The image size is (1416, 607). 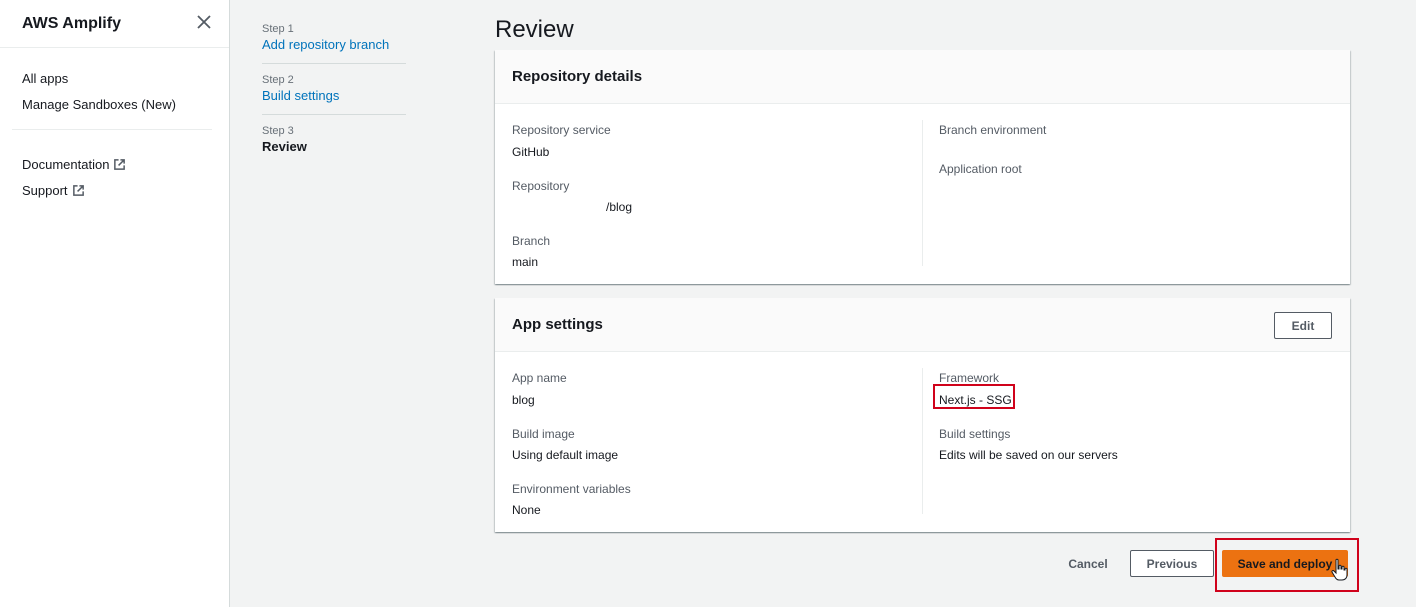 What do you see at coordinates (1028, 455) in the screenshot?
I see `build-settings-value: Edits will be saved on our servers` at bounding box center [1028, 455].